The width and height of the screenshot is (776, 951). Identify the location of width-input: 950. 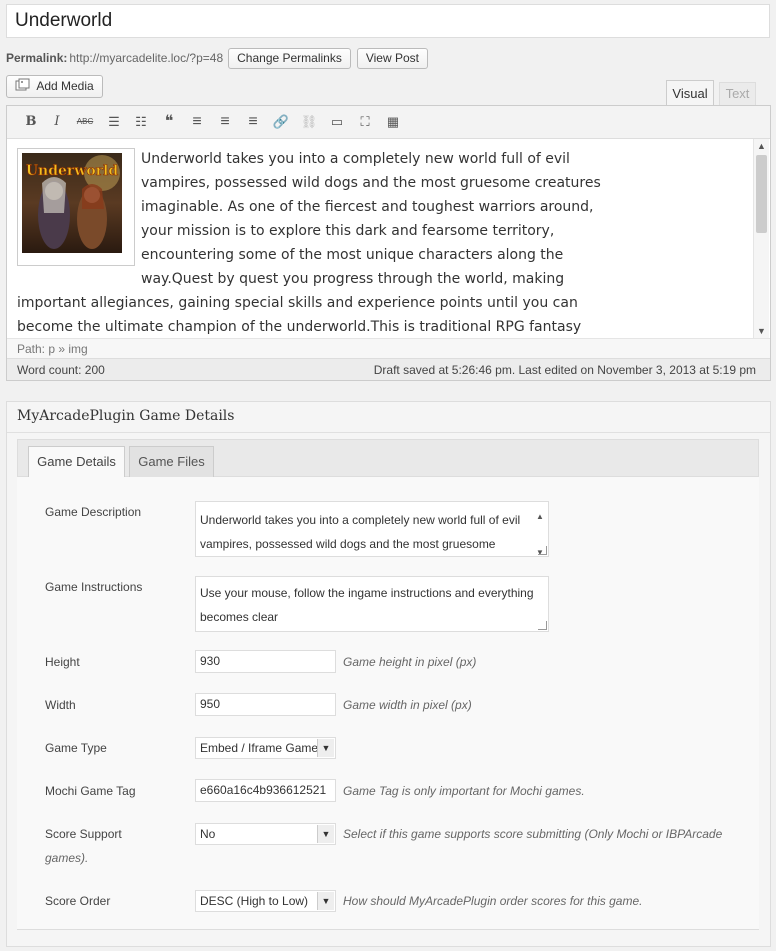
(265, 704).